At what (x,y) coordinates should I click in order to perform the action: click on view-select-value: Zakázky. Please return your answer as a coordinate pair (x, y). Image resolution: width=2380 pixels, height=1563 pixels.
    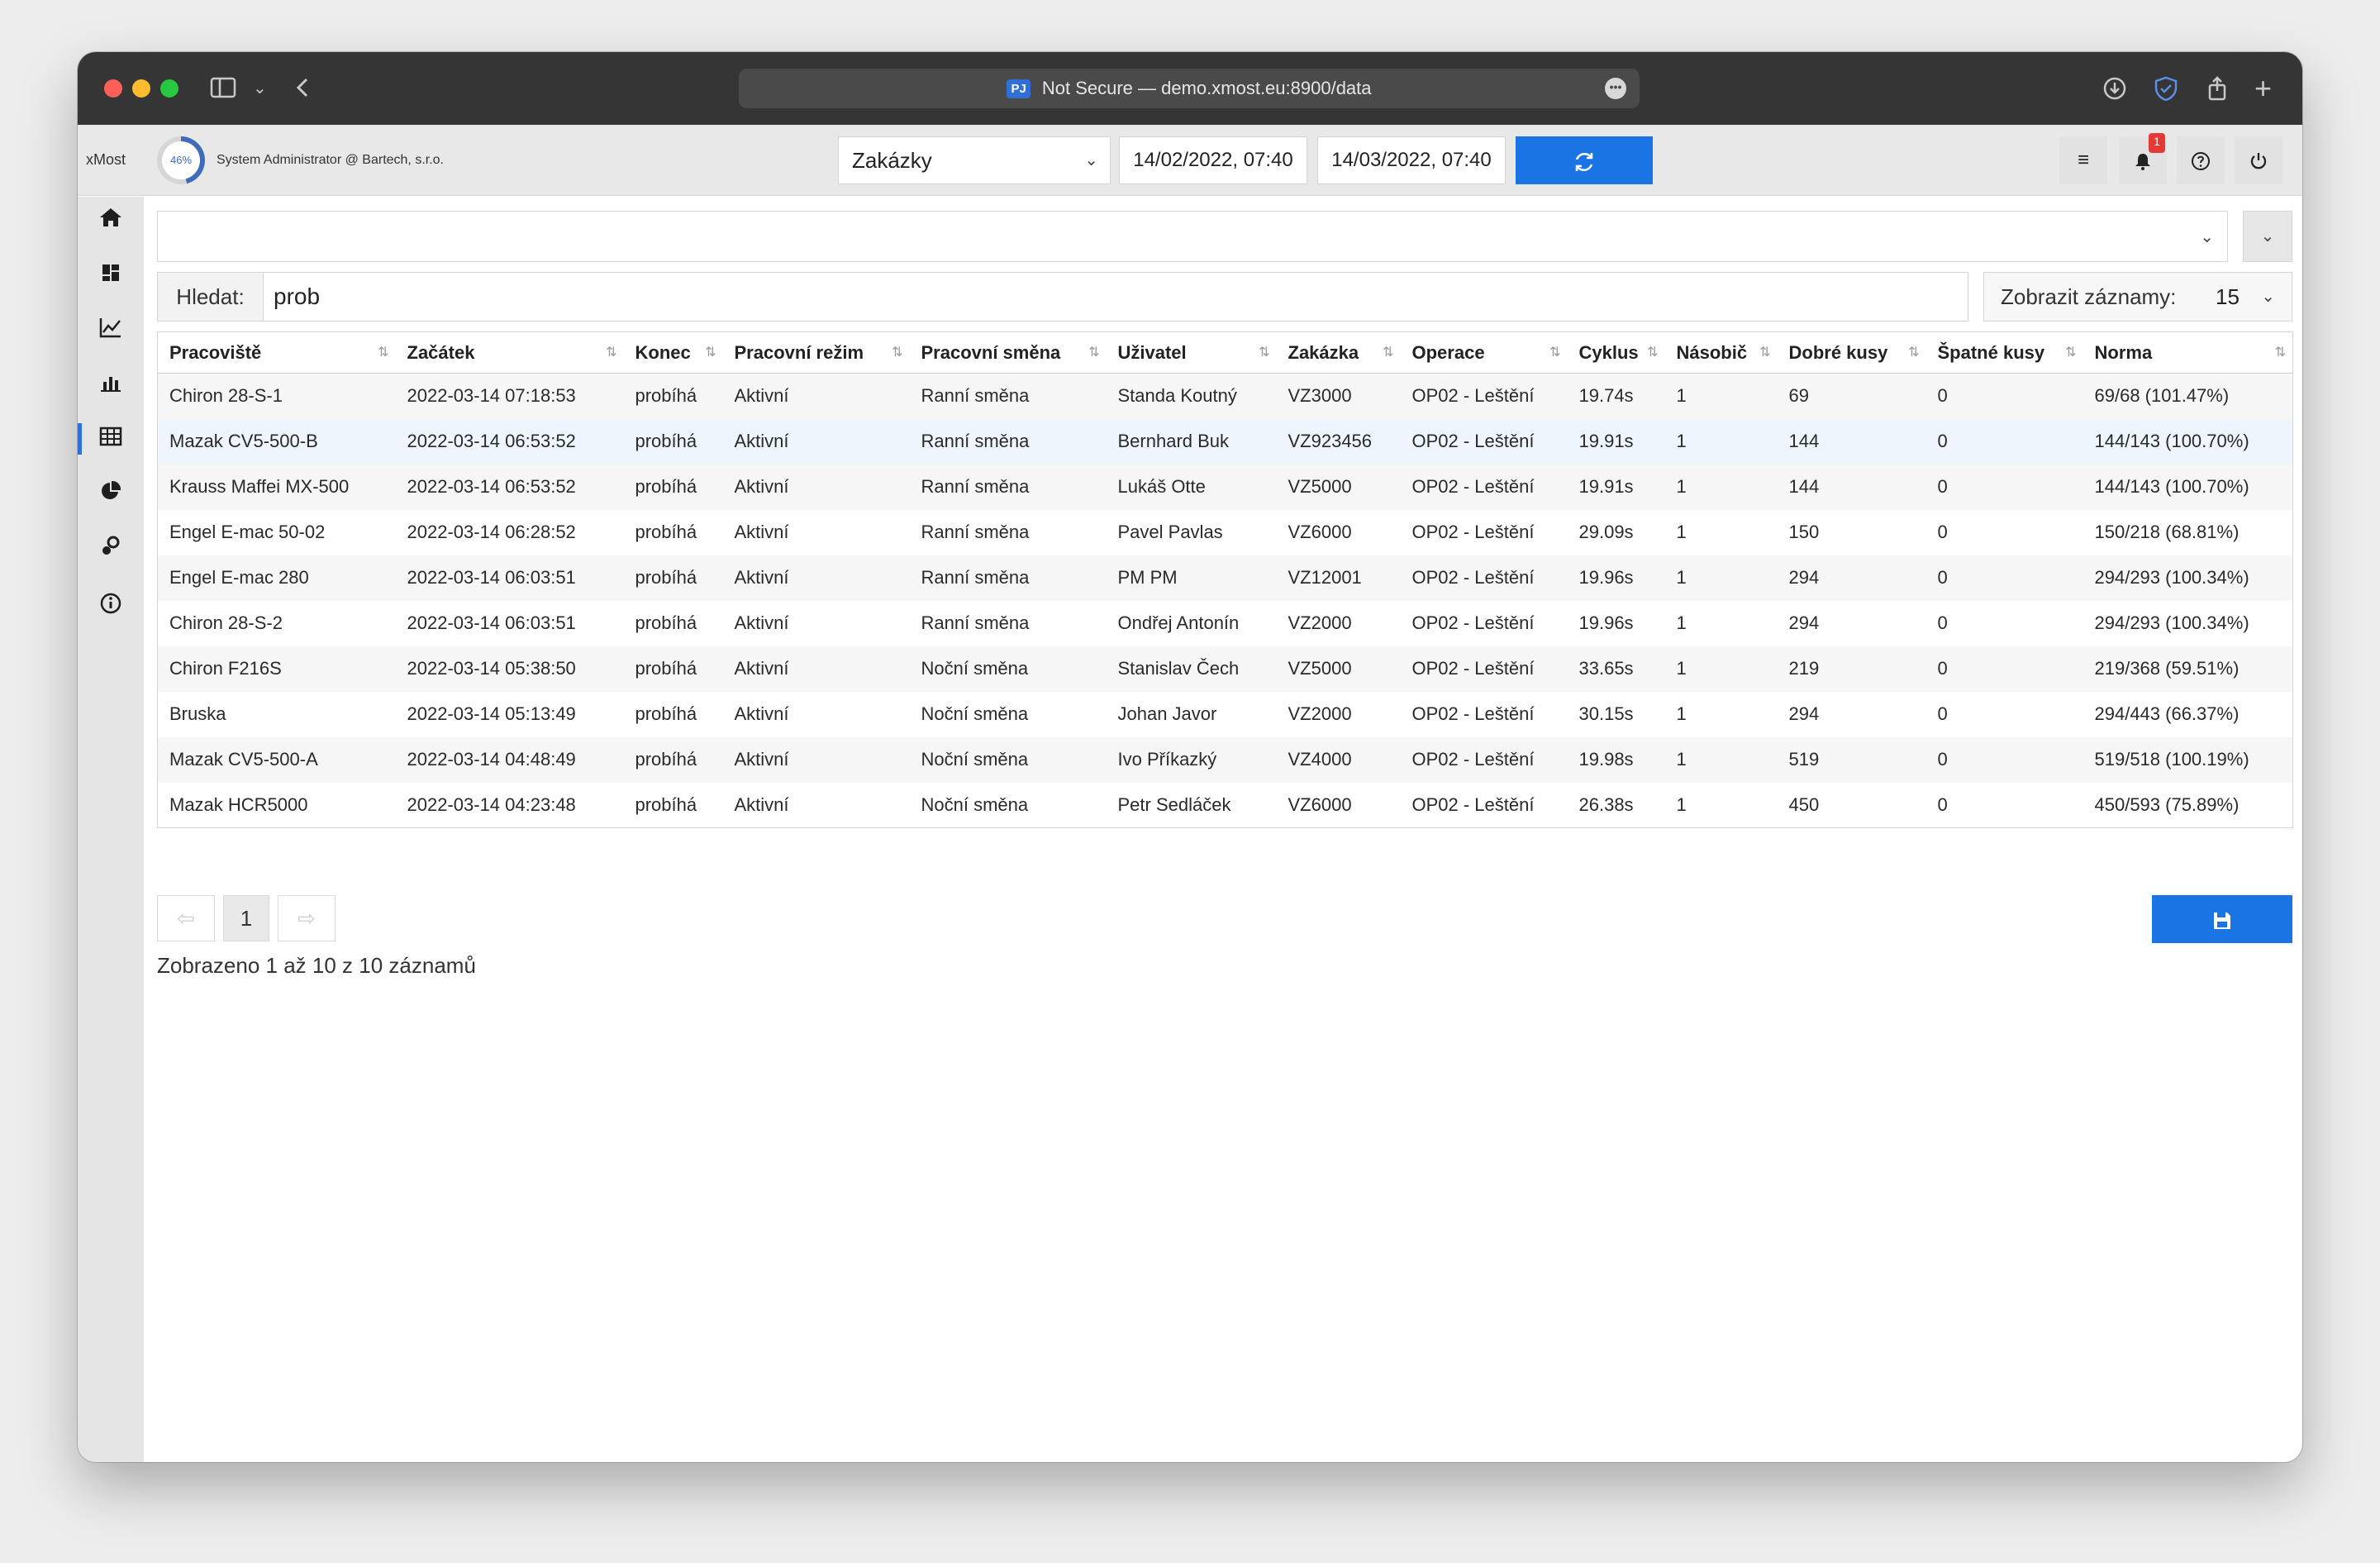
    Looking at the image, I should click on (892, 160).